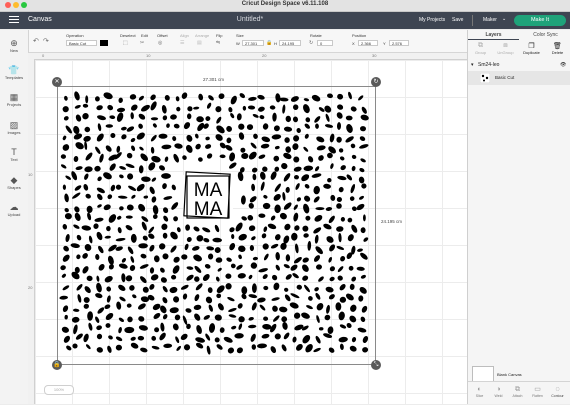 Image resolution: width=570 pixels, height=405 pixels. Describe the element at coordinates (392, 221) in the screenshot. I see `height-dimension: 24.195 cm` at that location.